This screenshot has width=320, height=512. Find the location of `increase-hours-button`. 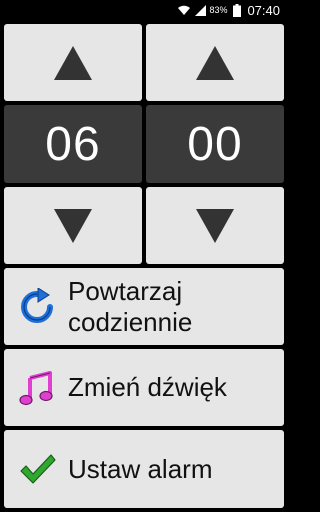

increase-hours-button is located at coordinates (73, 62).